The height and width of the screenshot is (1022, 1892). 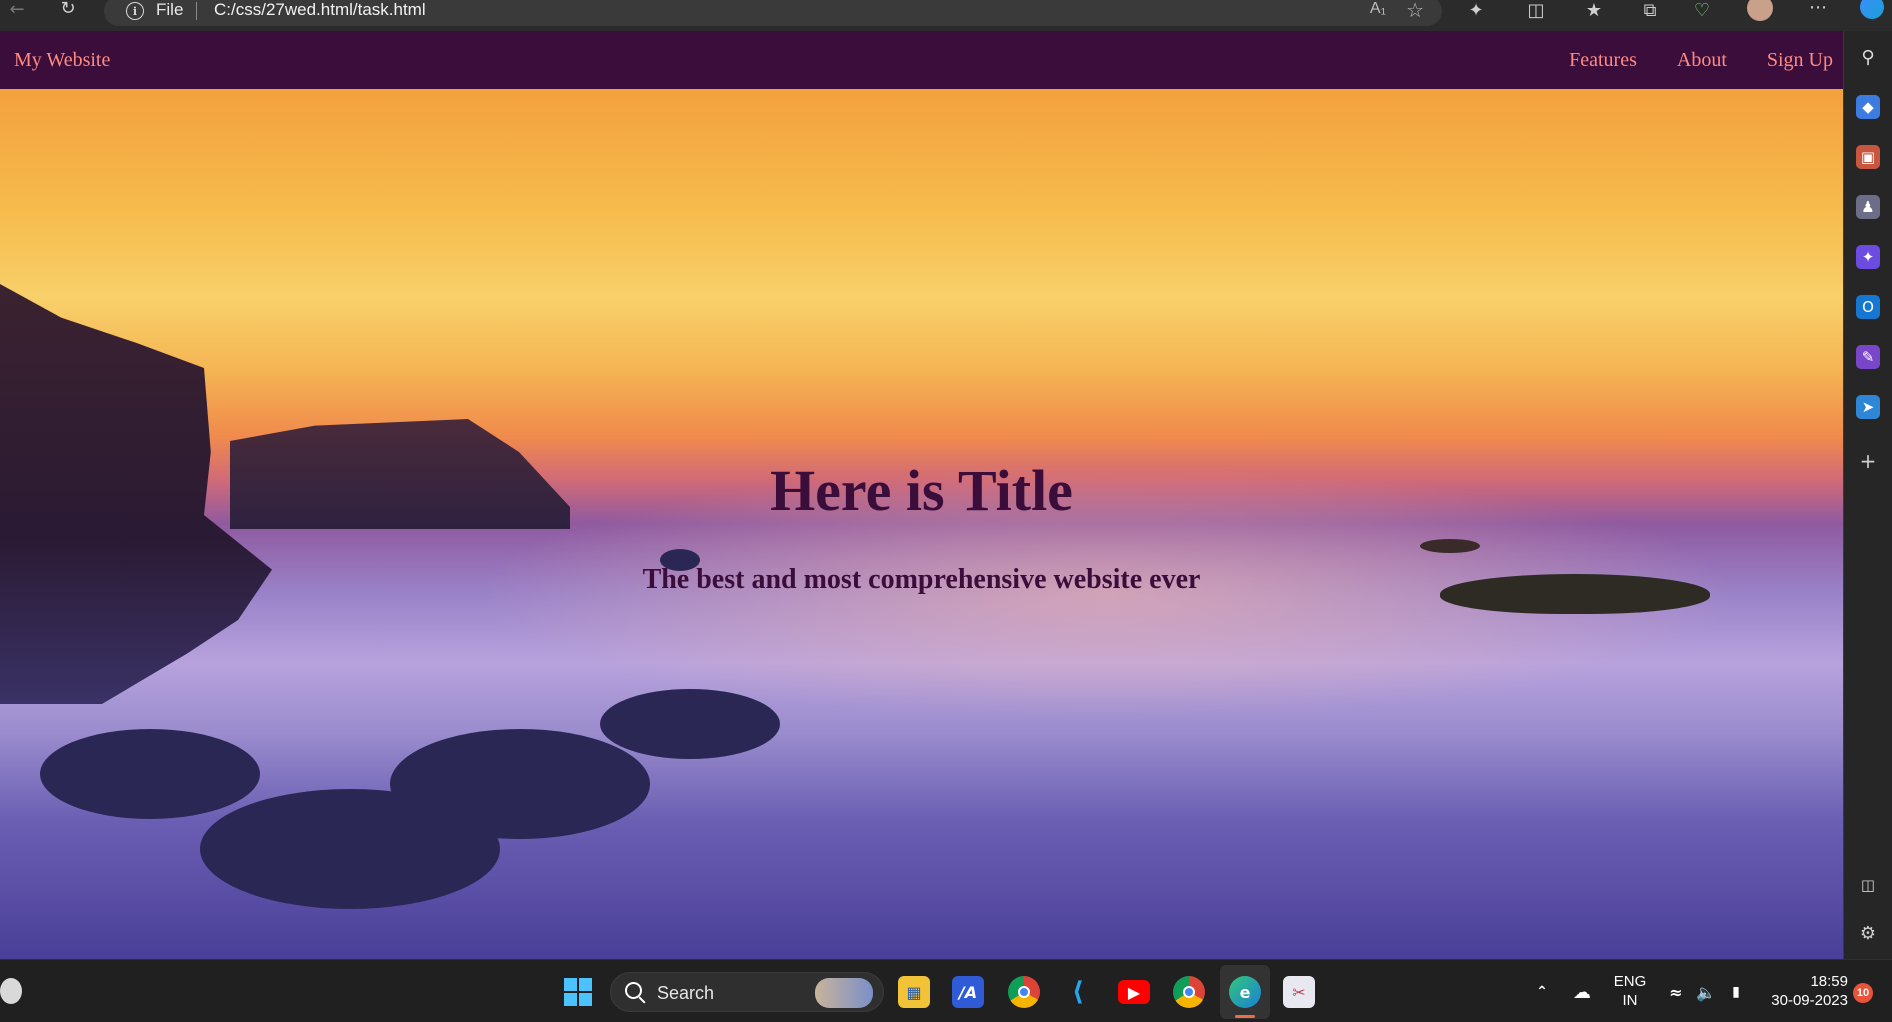 I want to click on settings-icon: ⚙, so click(x=1868, y=933).